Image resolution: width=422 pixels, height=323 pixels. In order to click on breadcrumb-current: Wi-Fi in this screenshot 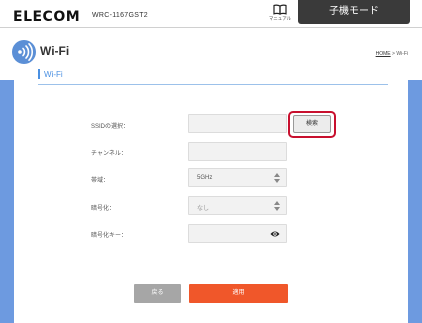, I will do `click(402, 54)`.